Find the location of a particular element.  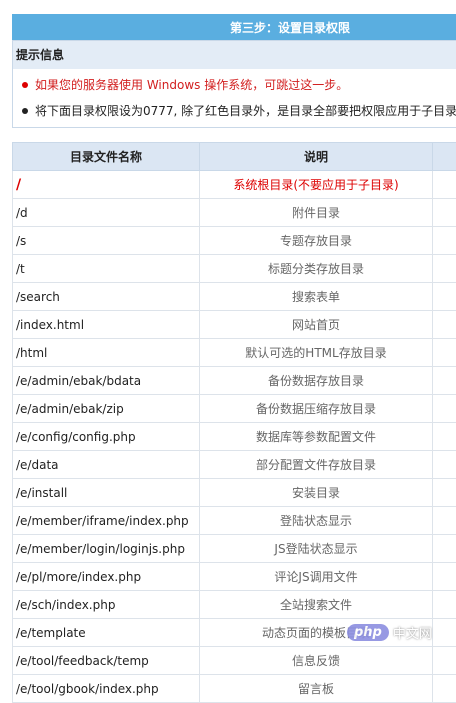

php-logo-icon: php is located at coordinates (368, 632).